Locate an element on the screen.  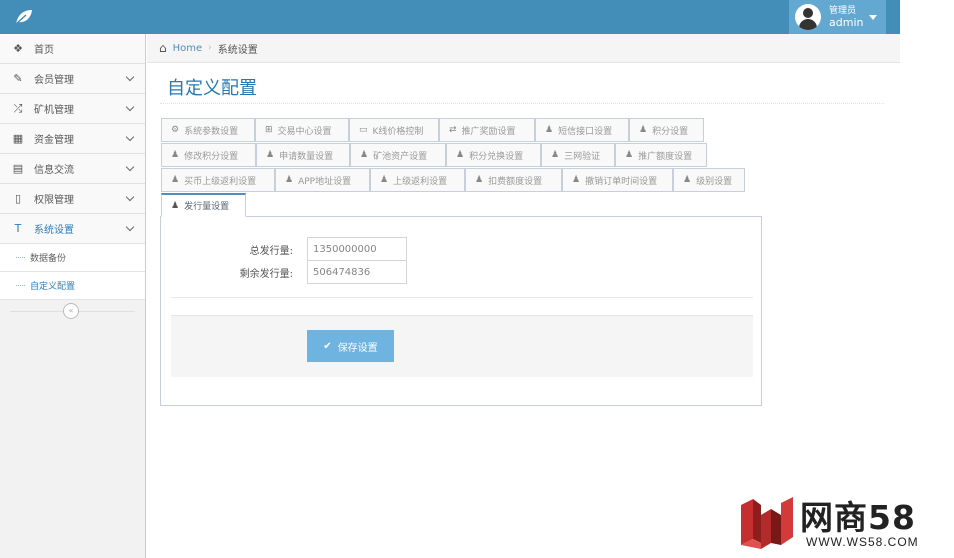
caret-down-icon is located at coordinates (873, 17).